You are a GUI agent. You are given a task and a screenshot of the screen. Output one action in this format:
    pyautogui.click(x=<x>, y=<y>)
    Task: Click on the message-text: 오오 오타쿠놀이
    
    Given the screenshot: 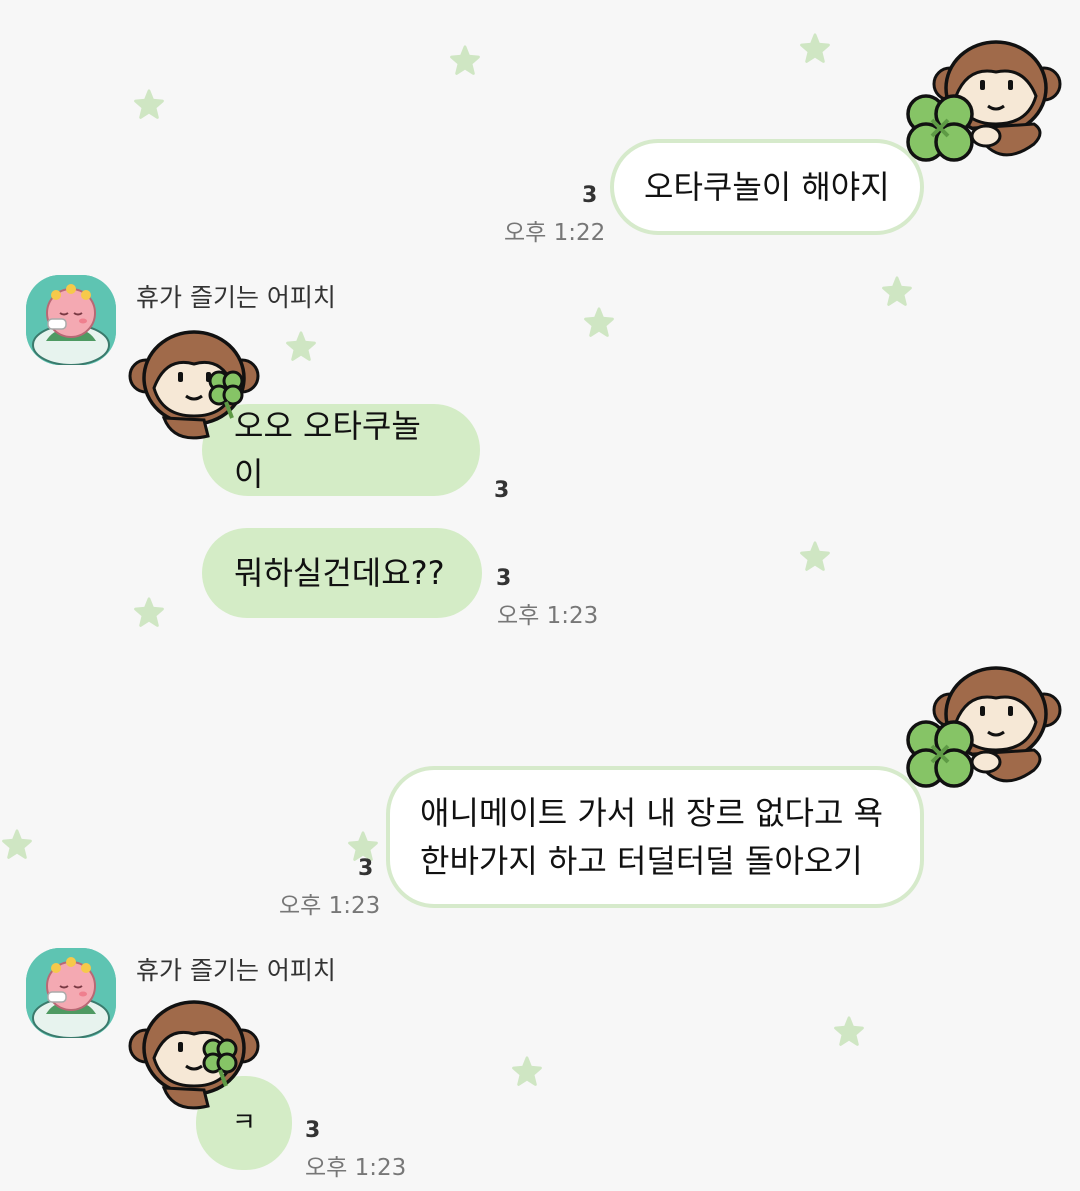 What is the action you would take?
    pyautogui.click(x=327, y=450)
    